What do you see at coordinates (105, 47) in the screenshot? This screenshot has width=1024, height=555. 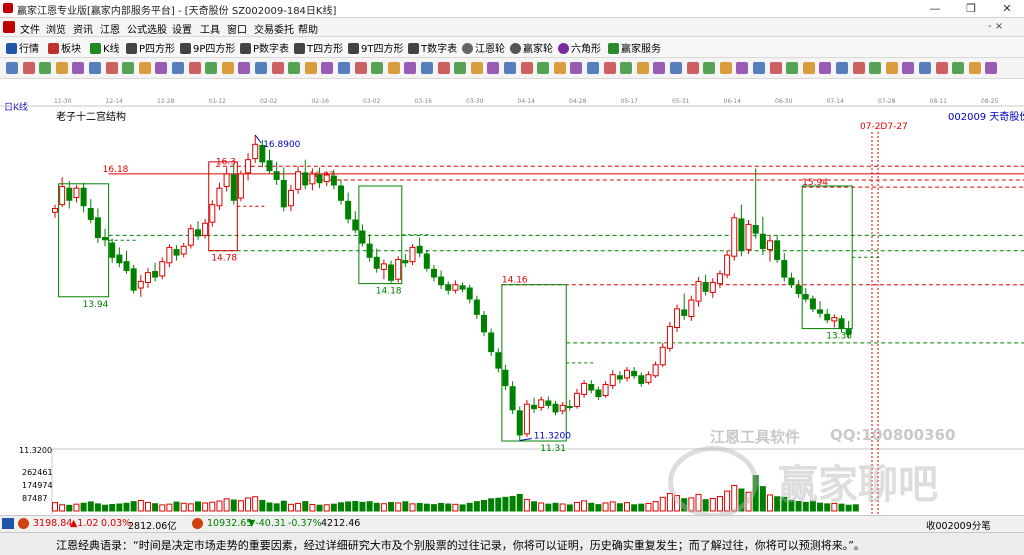 I see `toolbar-kline-button: K线` at bounding box center [105, 47].